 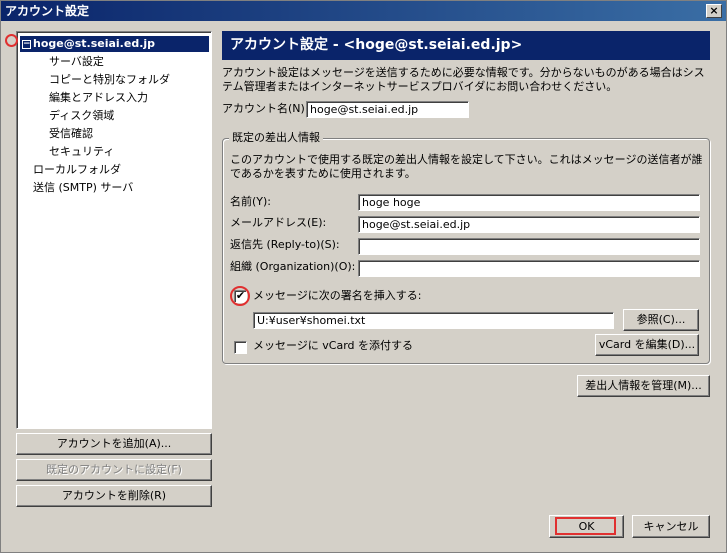 I want to click on tree-item-account-root: − hoge@st.seiai.ed.jp, so click(x=114, y=44).